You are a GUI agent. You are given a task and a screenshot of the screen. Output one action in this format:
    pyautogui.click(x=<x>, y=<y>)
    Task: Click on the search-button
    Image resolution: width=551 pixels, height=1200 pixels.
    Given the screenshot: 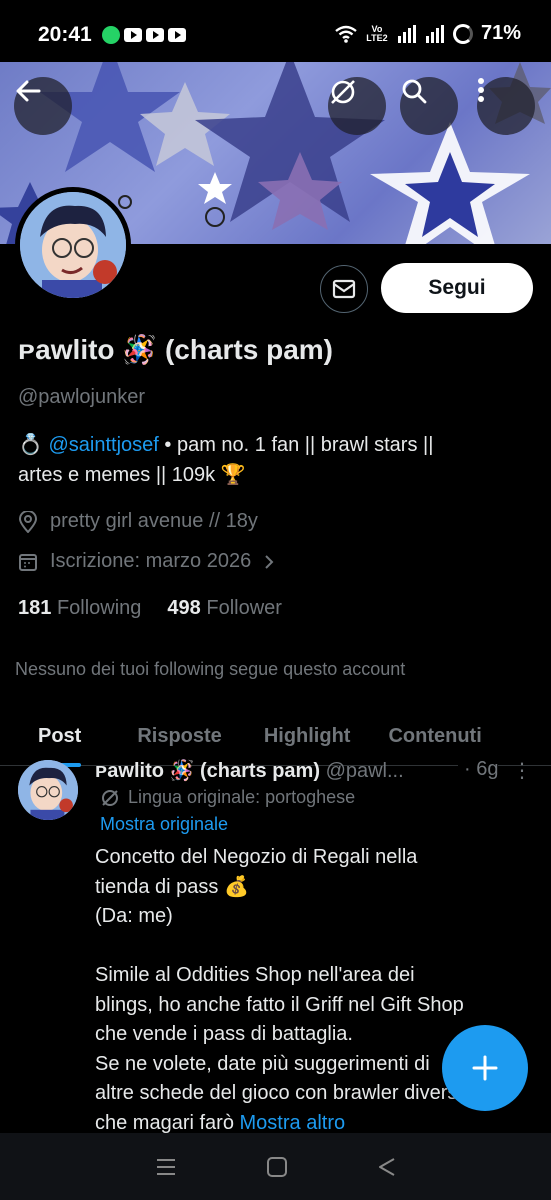 What is the action you would take?
    pyautogui.click(x=429, y=106)
    